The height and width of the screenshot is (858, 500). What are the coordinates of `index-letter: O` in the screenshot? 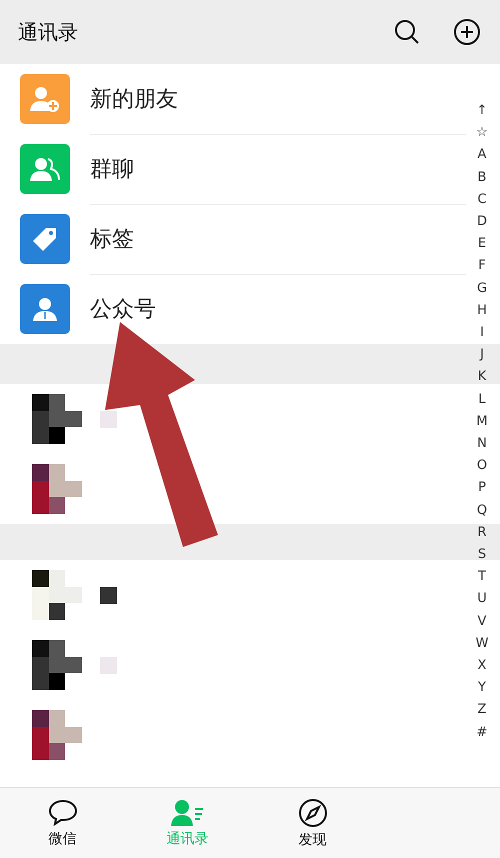 It's located at (482, 466).